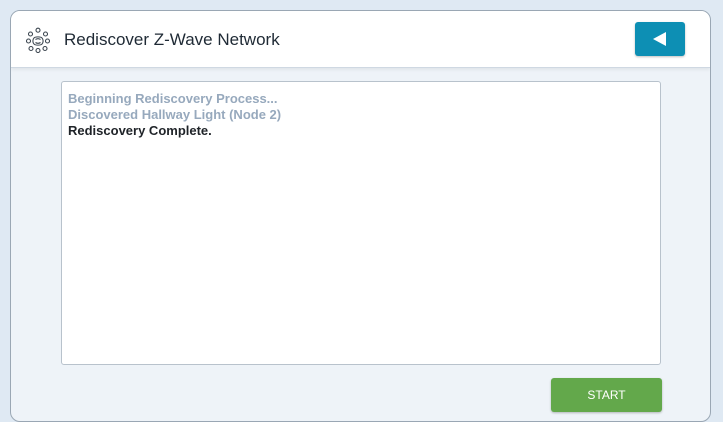  What do you see at coordinates (38, 40) in the screenshot?
I see `network-nodes-icon` at bounding box center [38, 40].